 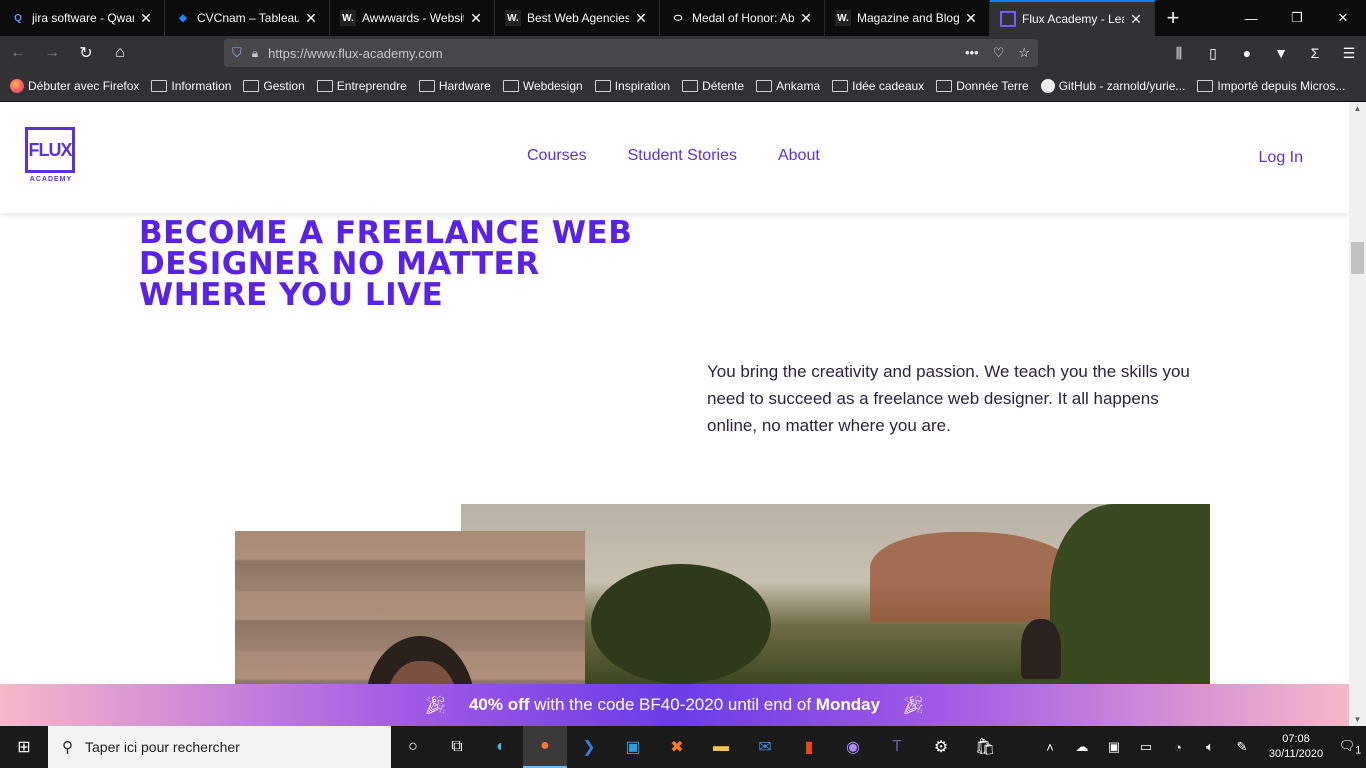 What do you see at coordinates (413, 747) in the screenshot?
I see `cortana-icon: ○` at bounding box center [413, 747].